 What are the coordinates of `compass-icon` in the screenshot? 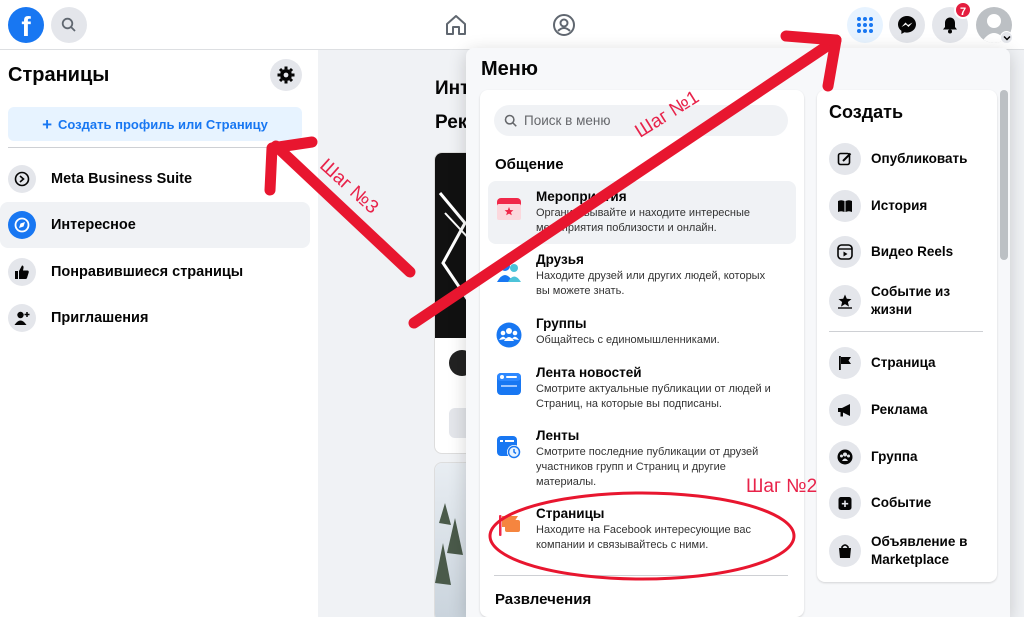 It's located at (22, 225).